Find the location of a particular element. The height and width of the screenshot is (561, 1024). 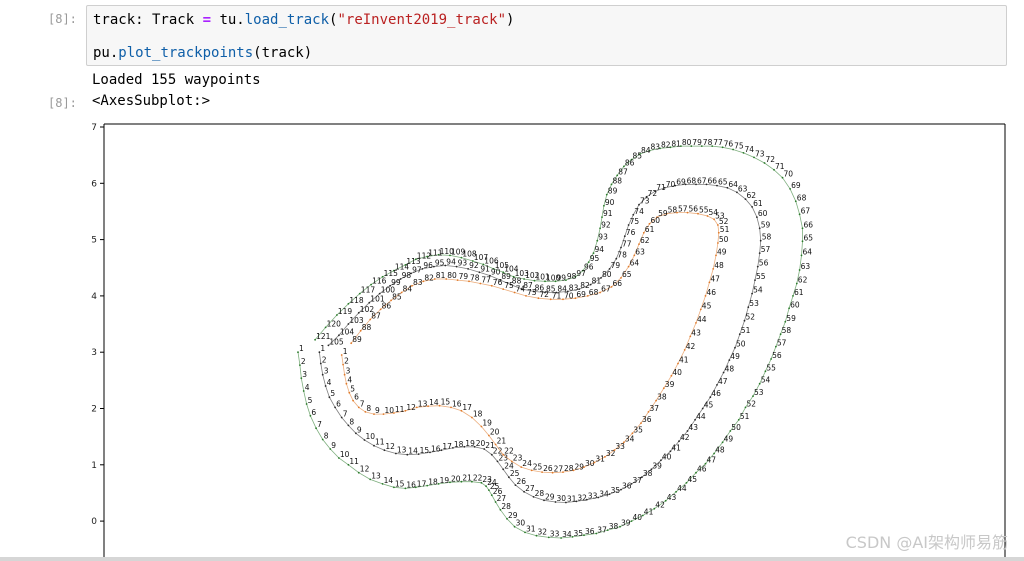

waypoint-label: 98 is located at coordinates (407, 275).